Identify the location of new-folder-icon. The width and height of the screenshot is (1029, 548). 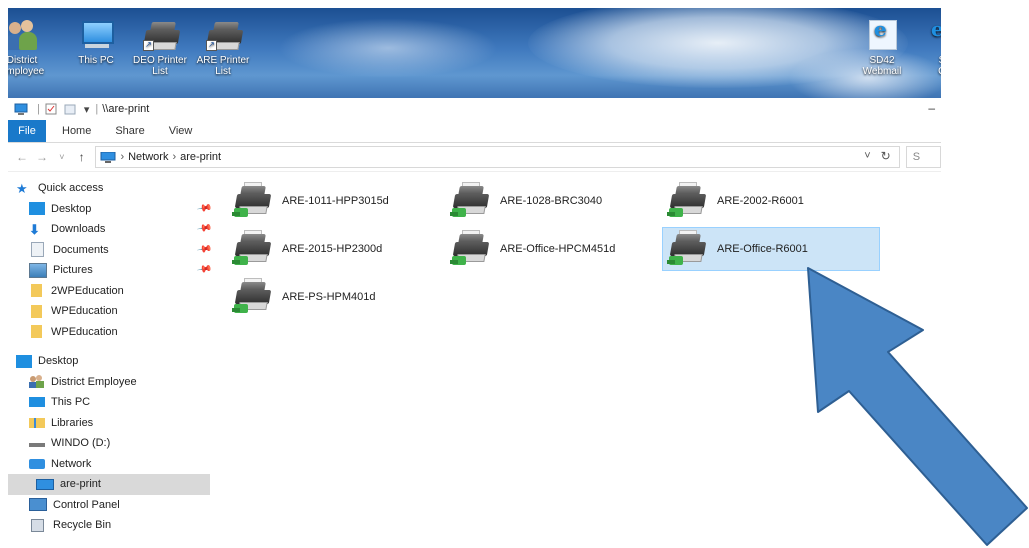
(70, 109).